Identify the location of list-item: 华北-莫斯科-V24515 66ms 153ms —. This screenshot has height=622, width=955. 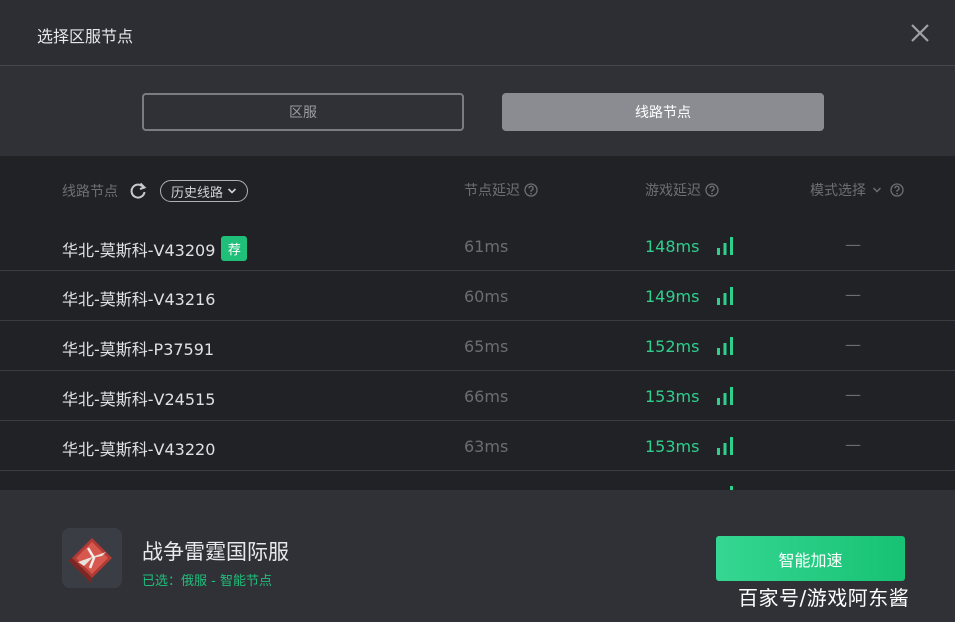
(477, 396).